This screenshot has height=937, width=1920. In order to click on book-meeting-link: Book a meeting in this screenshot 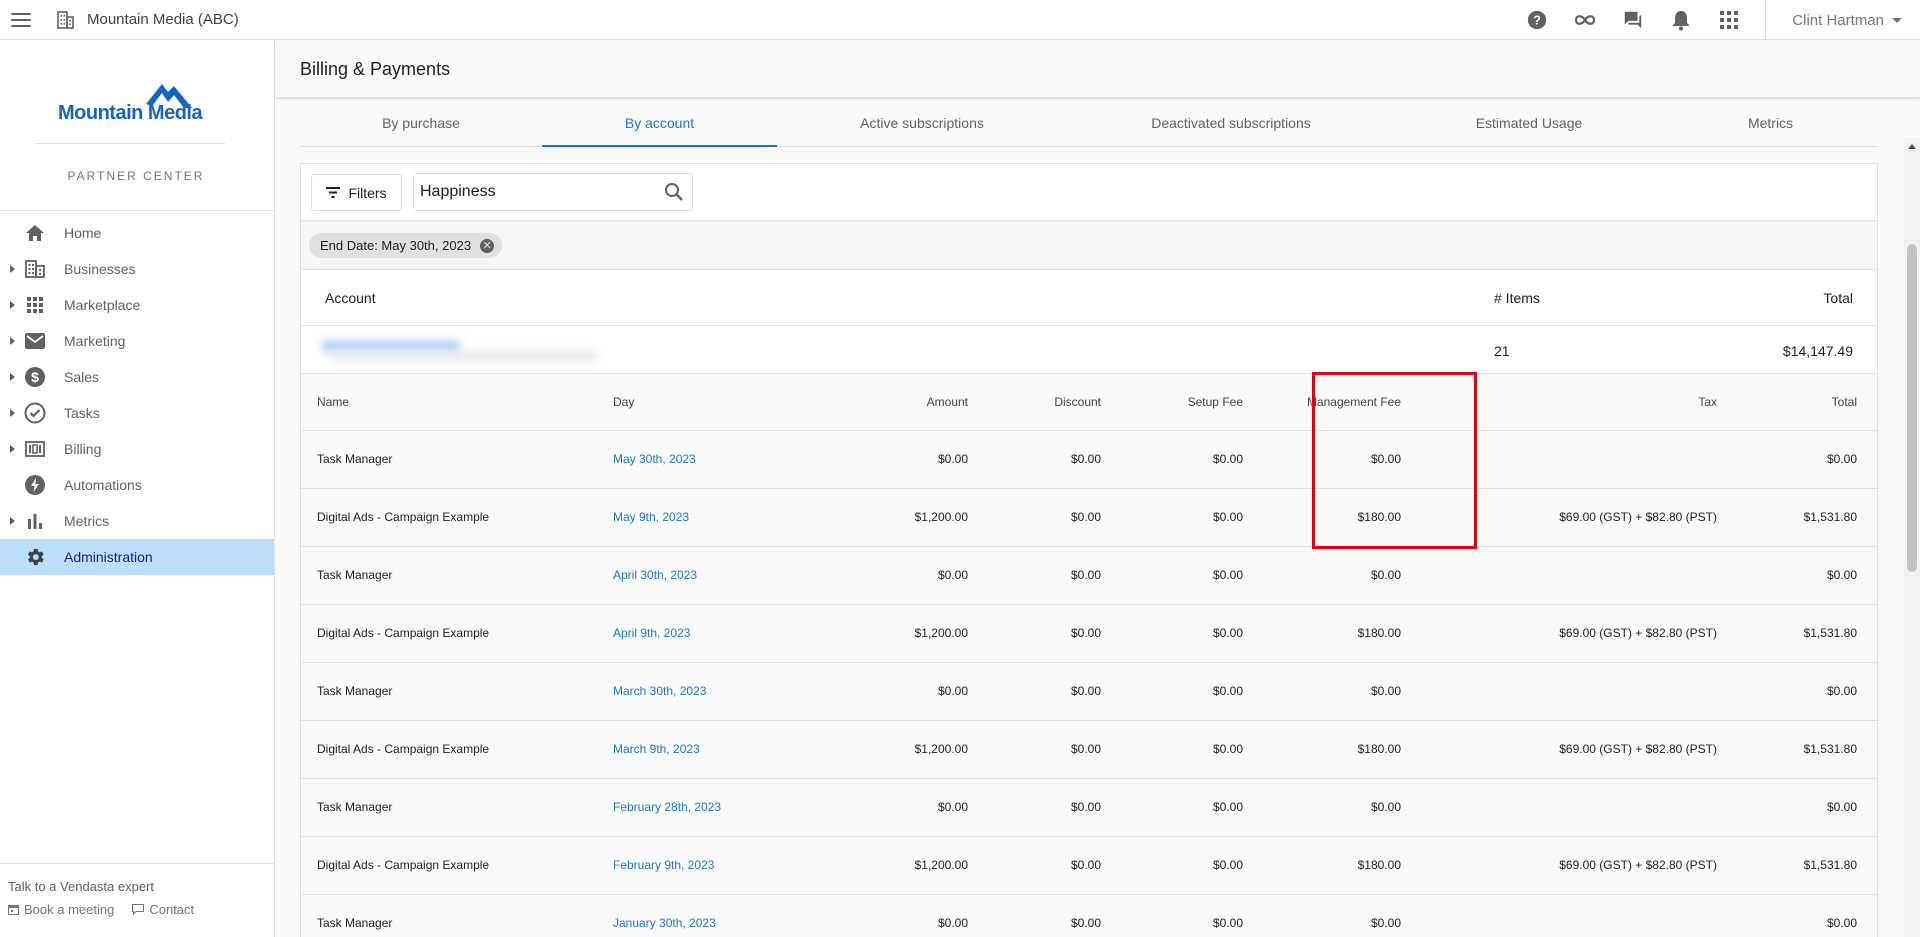, I will do `click(61, 909)`.